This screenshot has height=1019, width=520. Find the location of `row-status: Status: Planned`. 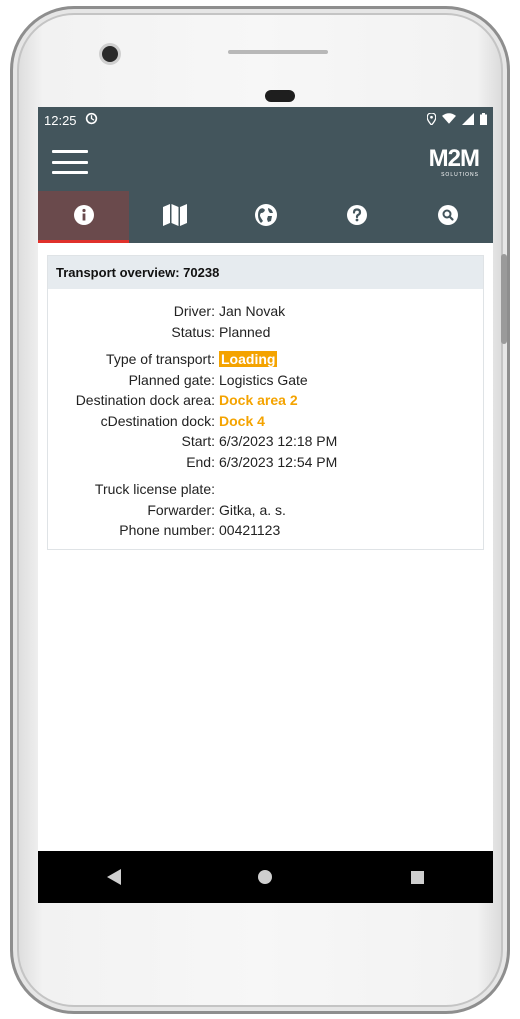

row-status: Status: Planned is located at coordinates (265, 332).